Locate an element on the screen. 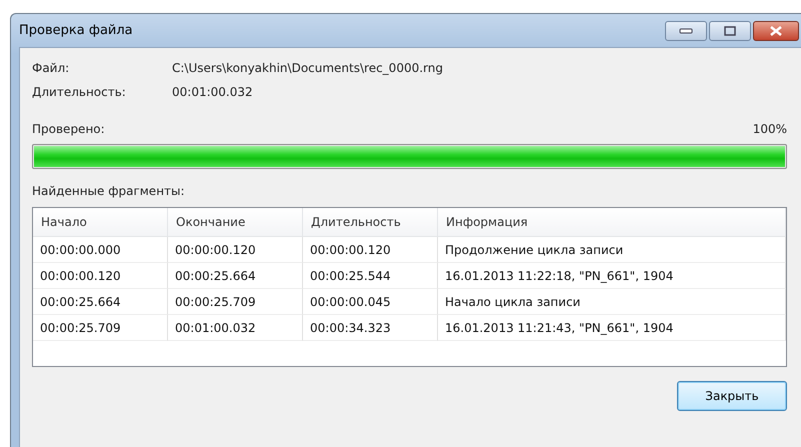 The image size is (801, 447). table-cell: 00:00:00.045 is located at coordinates (370, 302).